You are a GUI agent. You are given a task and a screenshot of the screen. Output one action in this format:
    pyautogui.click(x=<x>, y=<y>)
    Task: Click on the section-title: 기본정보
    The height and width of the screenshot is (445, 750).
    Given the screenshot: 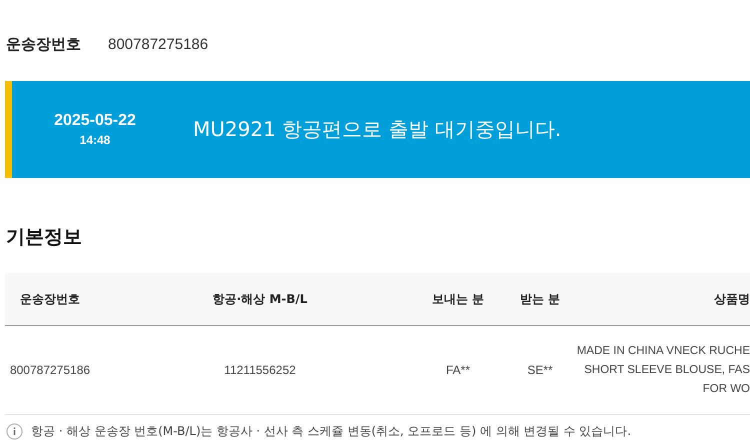 What is the action you would take?
    pyautogui.click(x=44, y=237)
    